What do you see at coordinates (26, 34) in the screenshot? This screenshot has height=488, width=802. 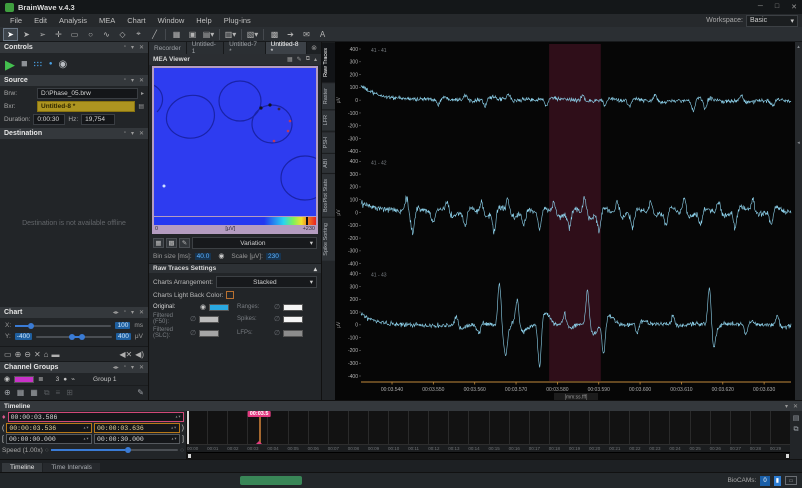 I see `select-cursor-alt-icon: ➤` at bounding box center [26, 34].